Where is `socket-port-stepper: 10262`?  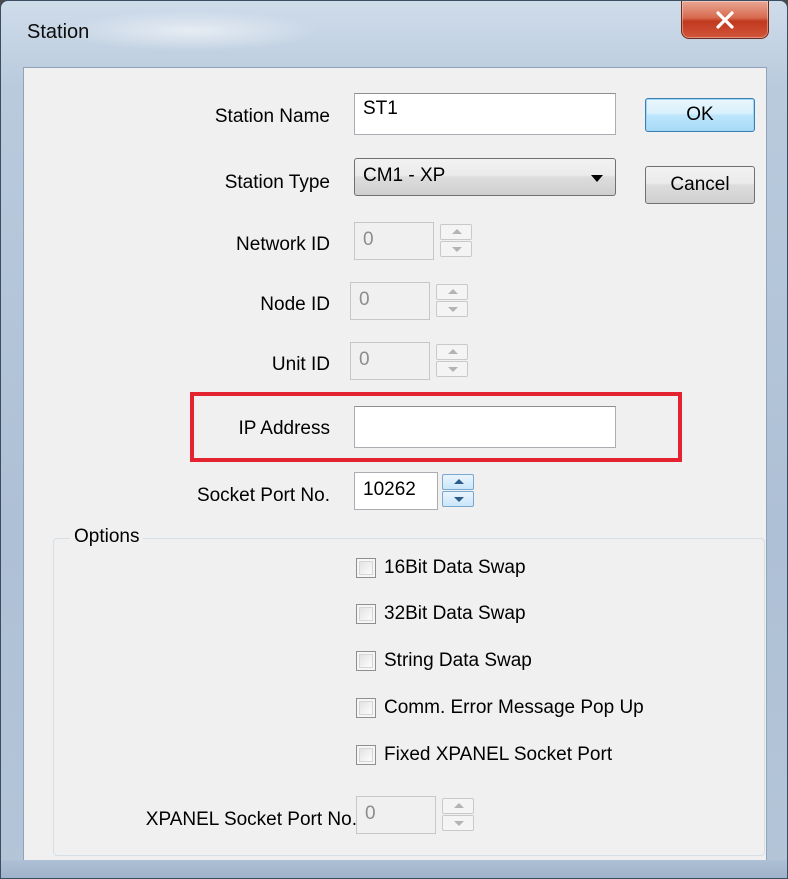
socket-port-stepper: 10262 is located at coordinates (414, 491).